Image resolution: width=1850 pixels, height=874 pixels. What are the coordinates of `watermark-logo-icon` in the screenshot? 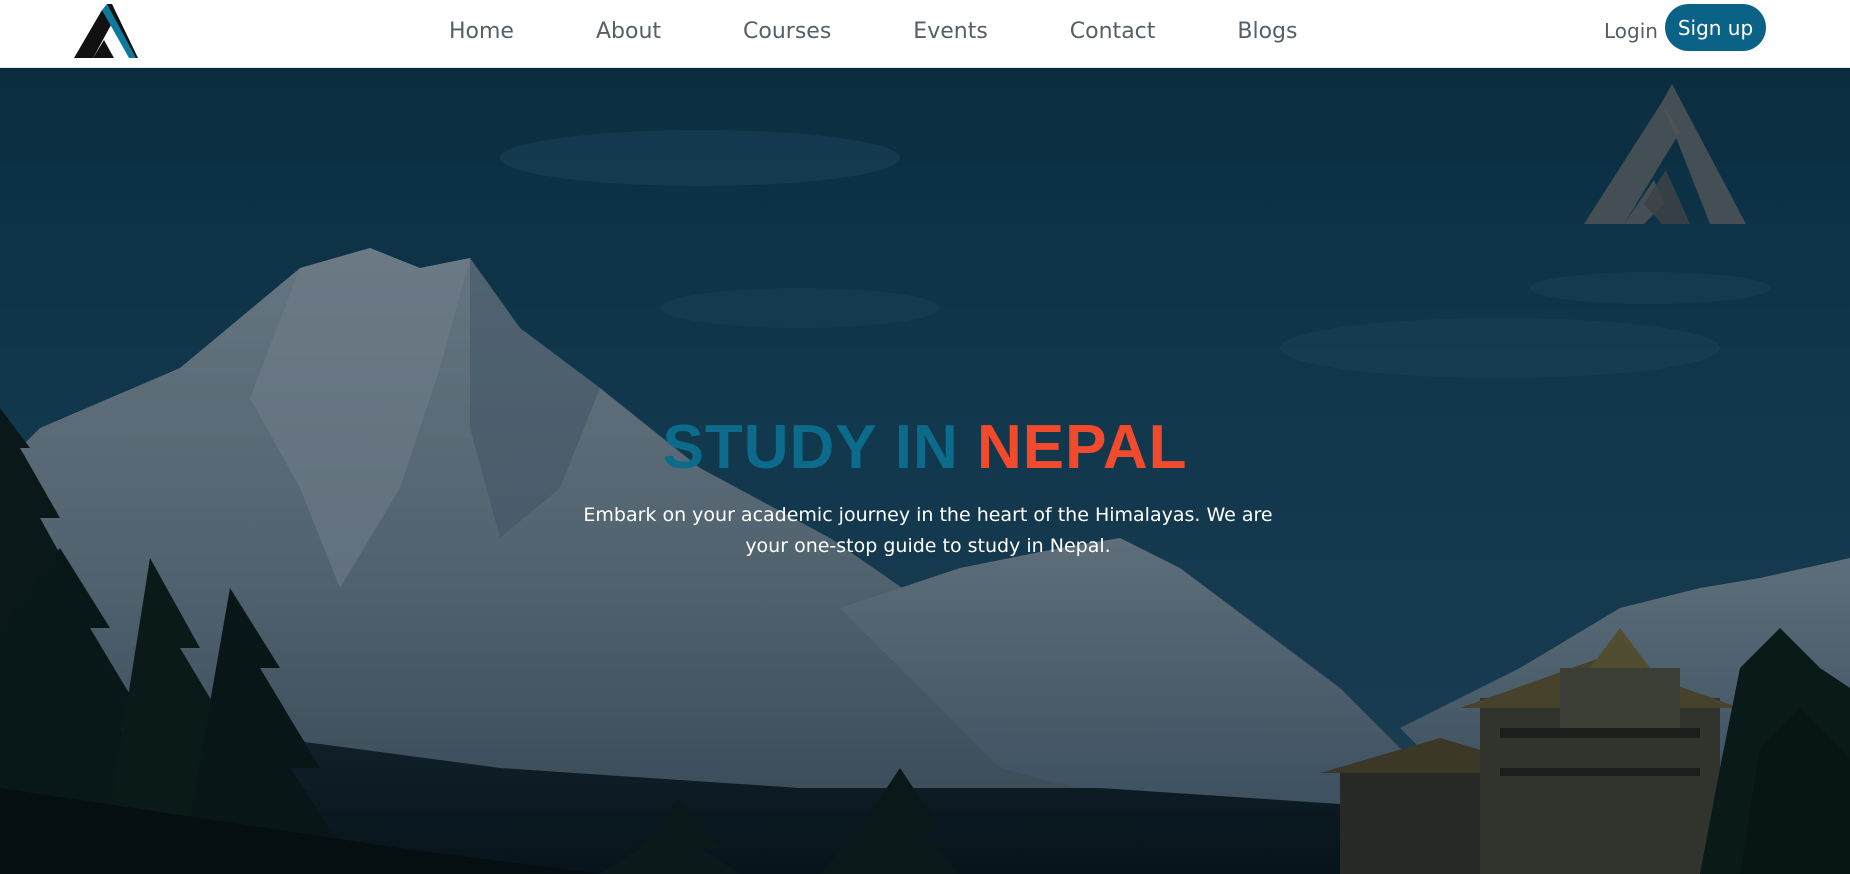 It's located at (1665, 154).